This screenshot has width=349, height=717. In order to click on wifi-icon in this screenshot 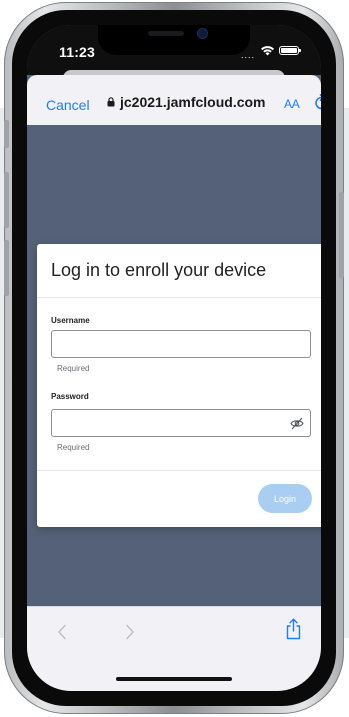, I will do `click(267, 51)`.